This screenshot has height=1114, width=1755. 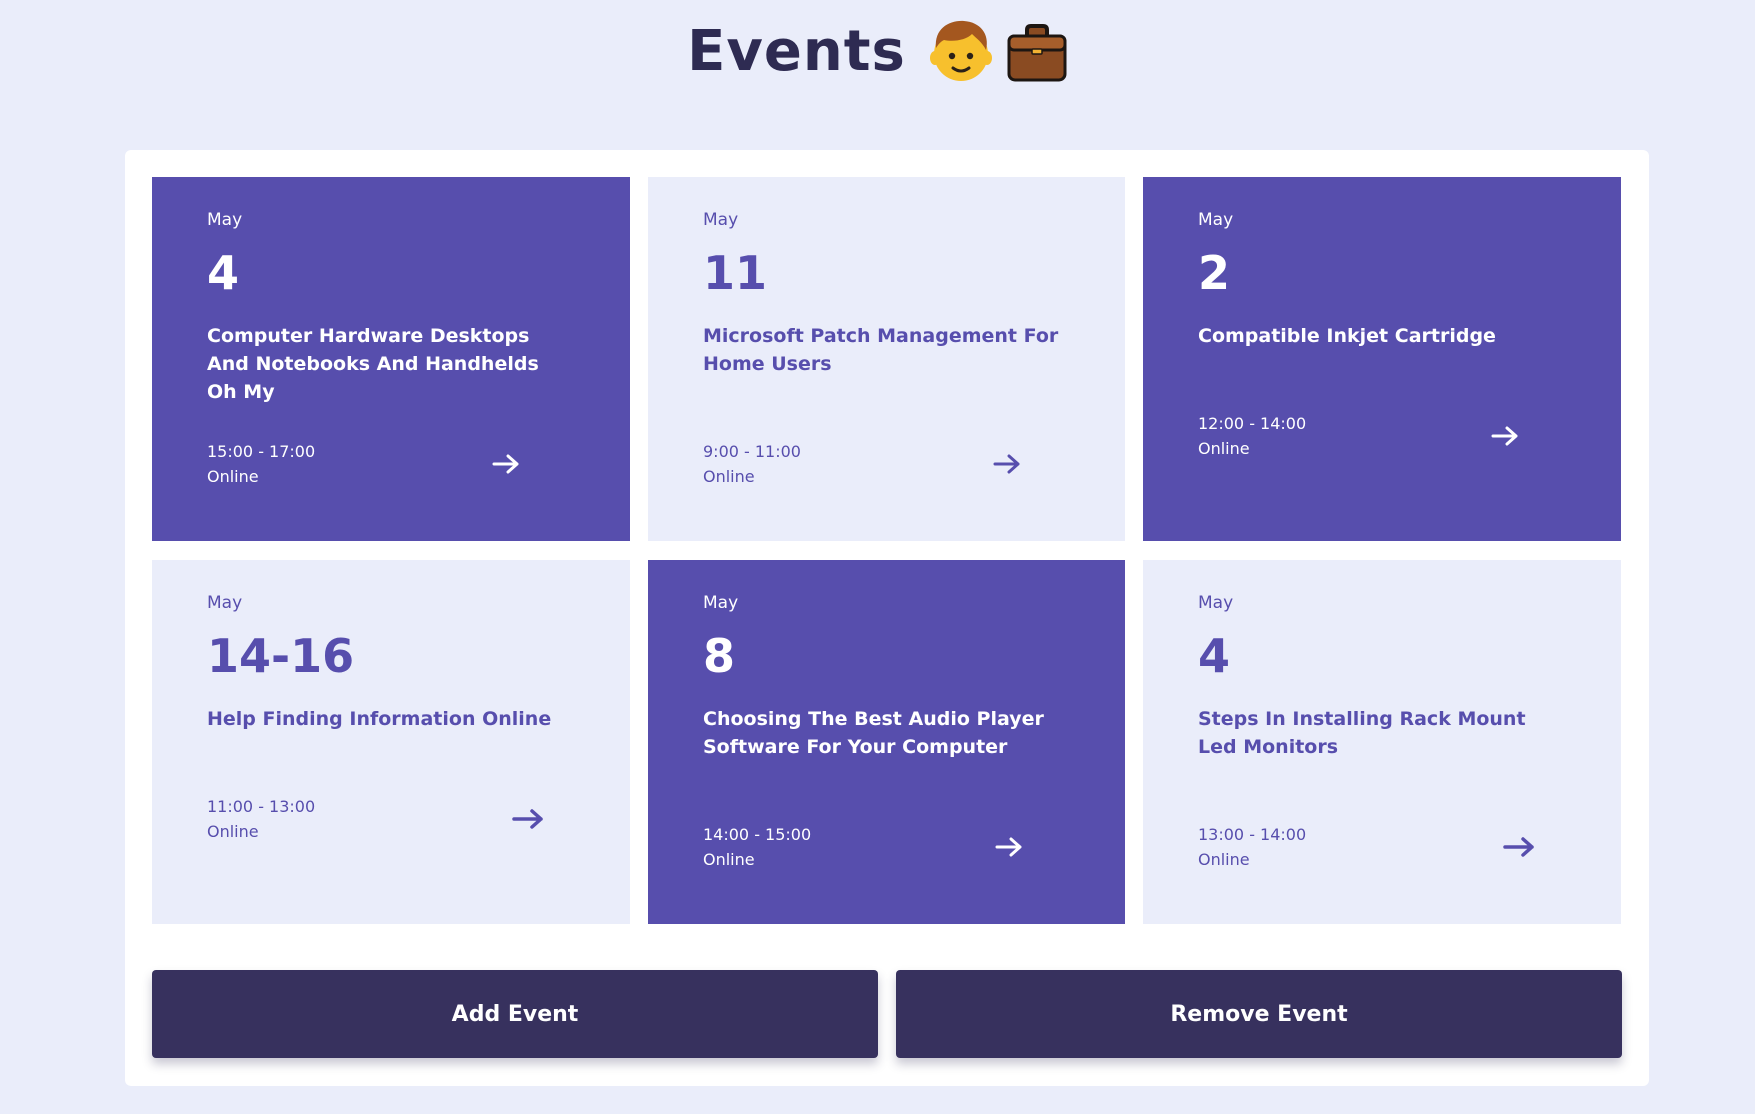 I want to click on event-time: 14:00 - 15:00, so click(x=757, y=834).